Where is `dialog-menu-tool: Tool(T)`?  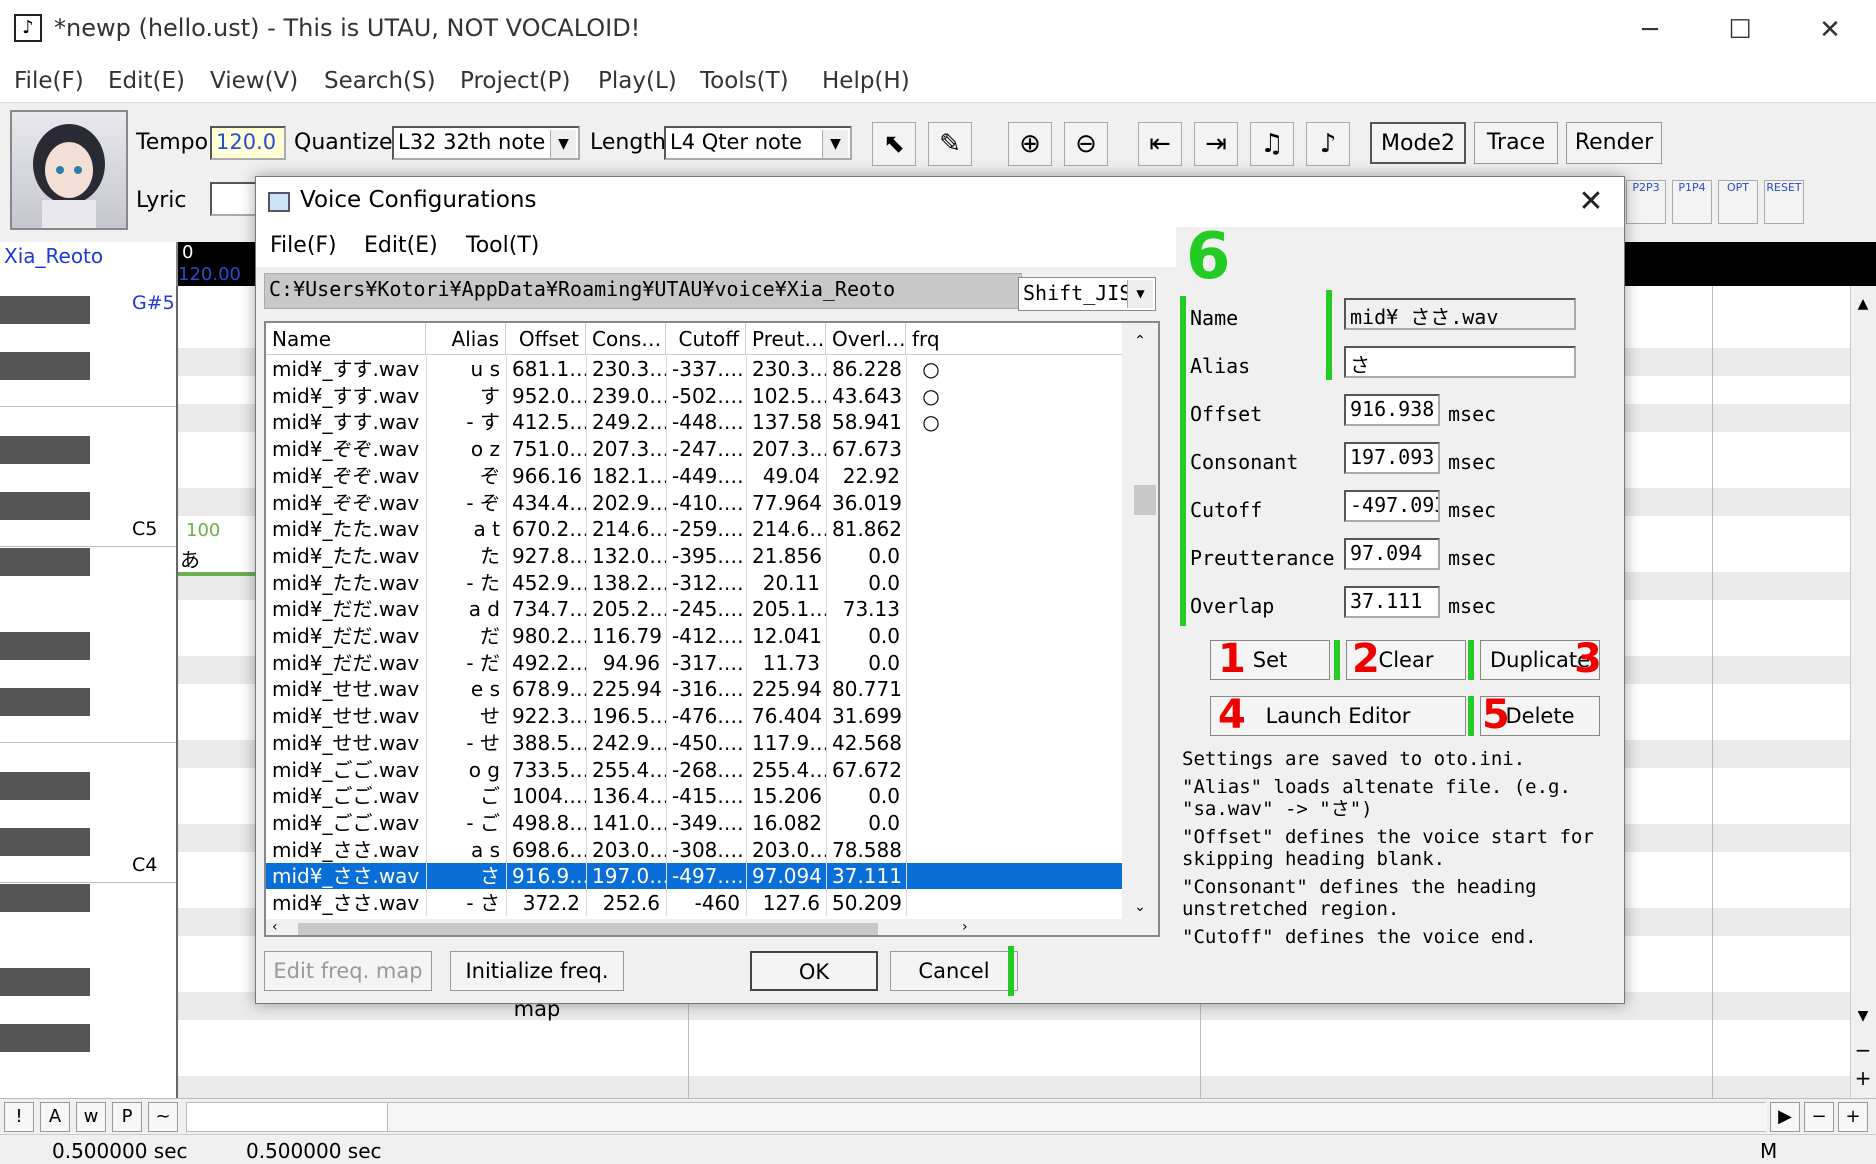
dialog-menu-tool: Tool(T) is located at coordinates (502, 245).